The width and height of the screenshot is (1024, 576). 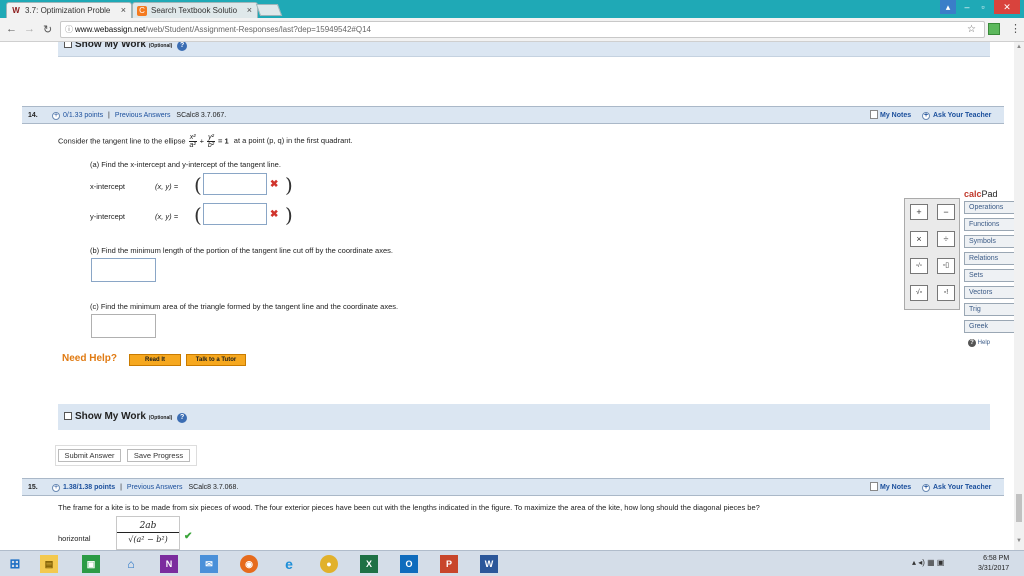 What do you see at coordinates (69, 10) in the screenshot?
I see `tab-optimization-problems: W 3.7: Optimization Proble ×` at bounding box center [69, 10].